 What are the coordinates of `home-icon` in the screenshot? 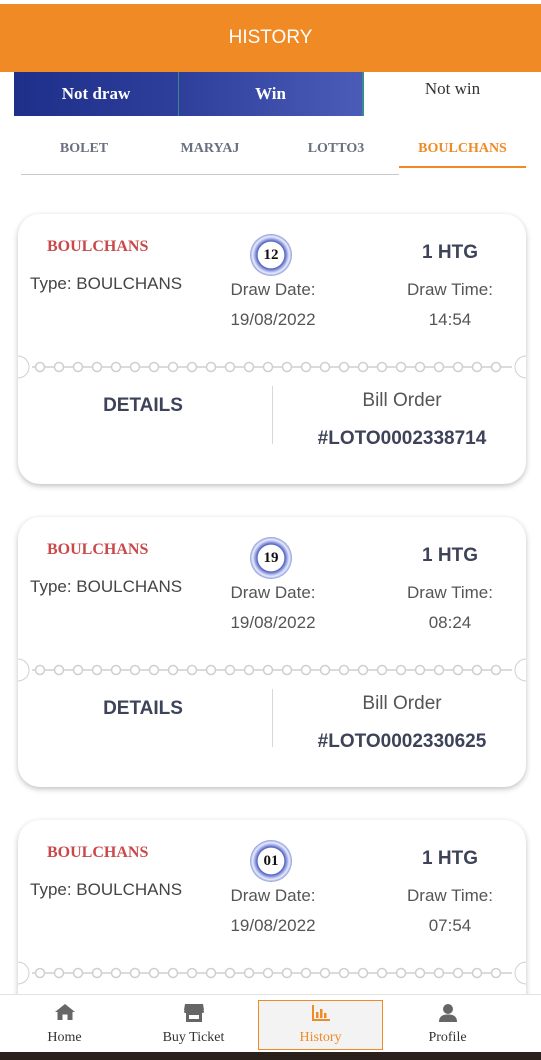 It's located at (64, 1012).